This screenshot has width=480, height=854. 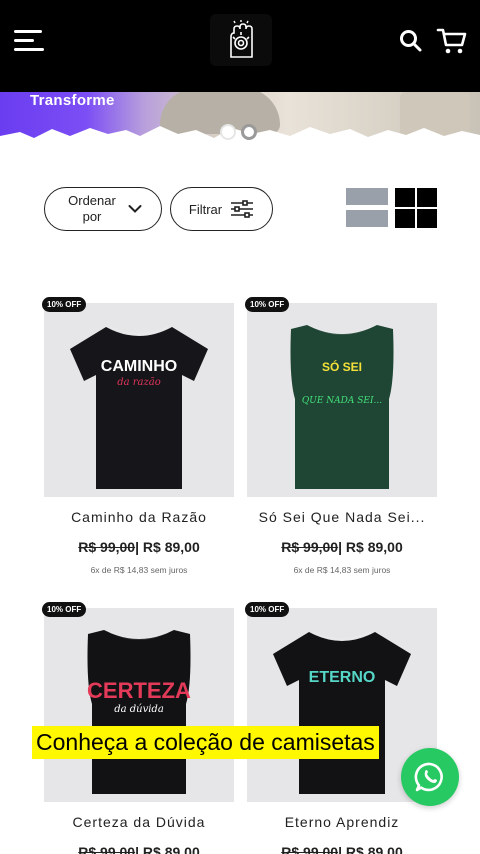 I want to click on top-bar, so click(x=240, y=46).